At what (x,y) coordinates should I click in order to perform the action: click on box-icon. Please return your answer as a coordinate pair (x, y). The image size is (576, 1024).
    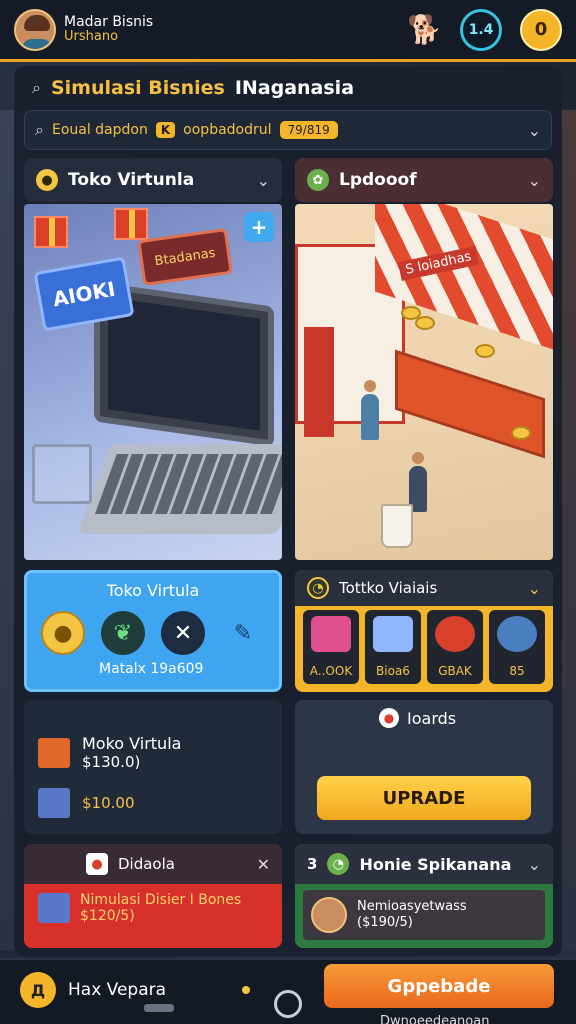
    Looking at the image, I should click on (393, 634).